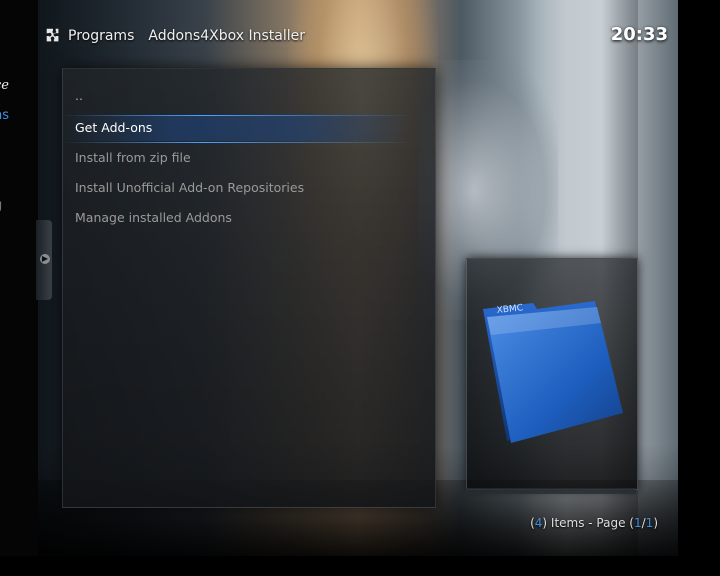 The width and height of the screenshot is (720, 576). What do you see at coordinates (101, 36) in the screenshot?
I see `breadcrumb-programs: Programs` at bounding box center [101, 36].